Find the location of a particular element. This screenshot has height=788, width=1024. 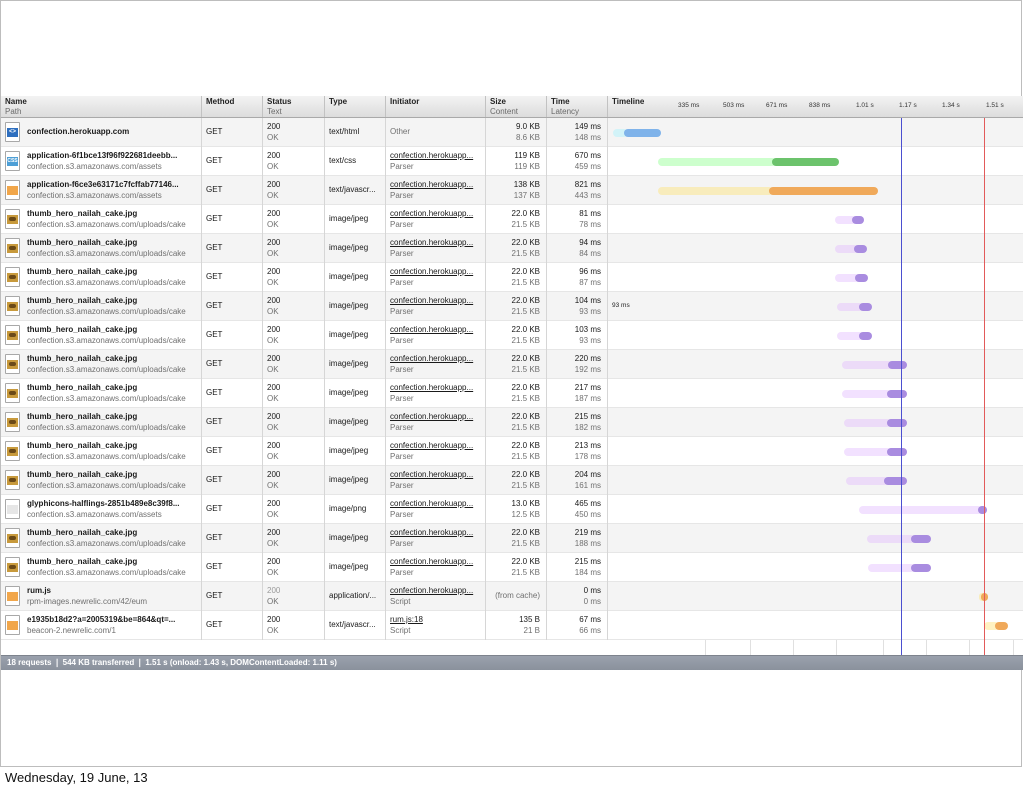

timeline-bar-download is located at coordinates (642, 133).